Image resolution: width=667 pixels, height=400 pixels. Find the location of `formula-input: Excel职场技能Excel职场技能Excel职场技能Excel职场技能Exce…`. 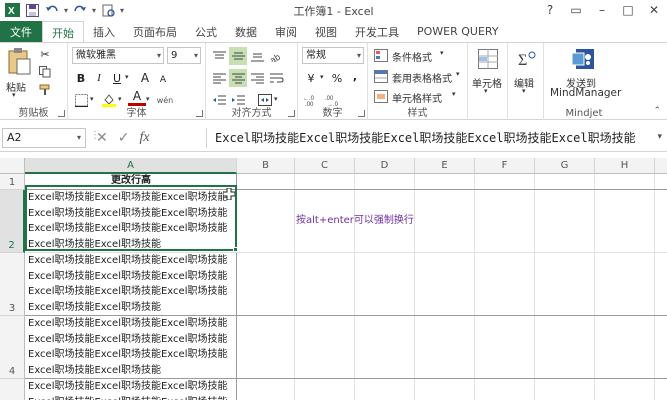

formula-input: Excel职场技能Excel职场技能Excel职场技能Excel职场技能Exce… is located at coordinates (426, 138).